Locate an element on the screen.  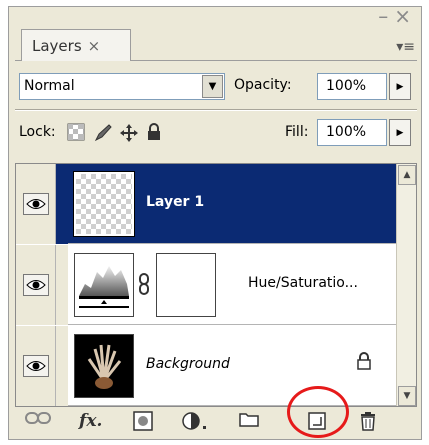
divider is located at coordinates (216, 110).